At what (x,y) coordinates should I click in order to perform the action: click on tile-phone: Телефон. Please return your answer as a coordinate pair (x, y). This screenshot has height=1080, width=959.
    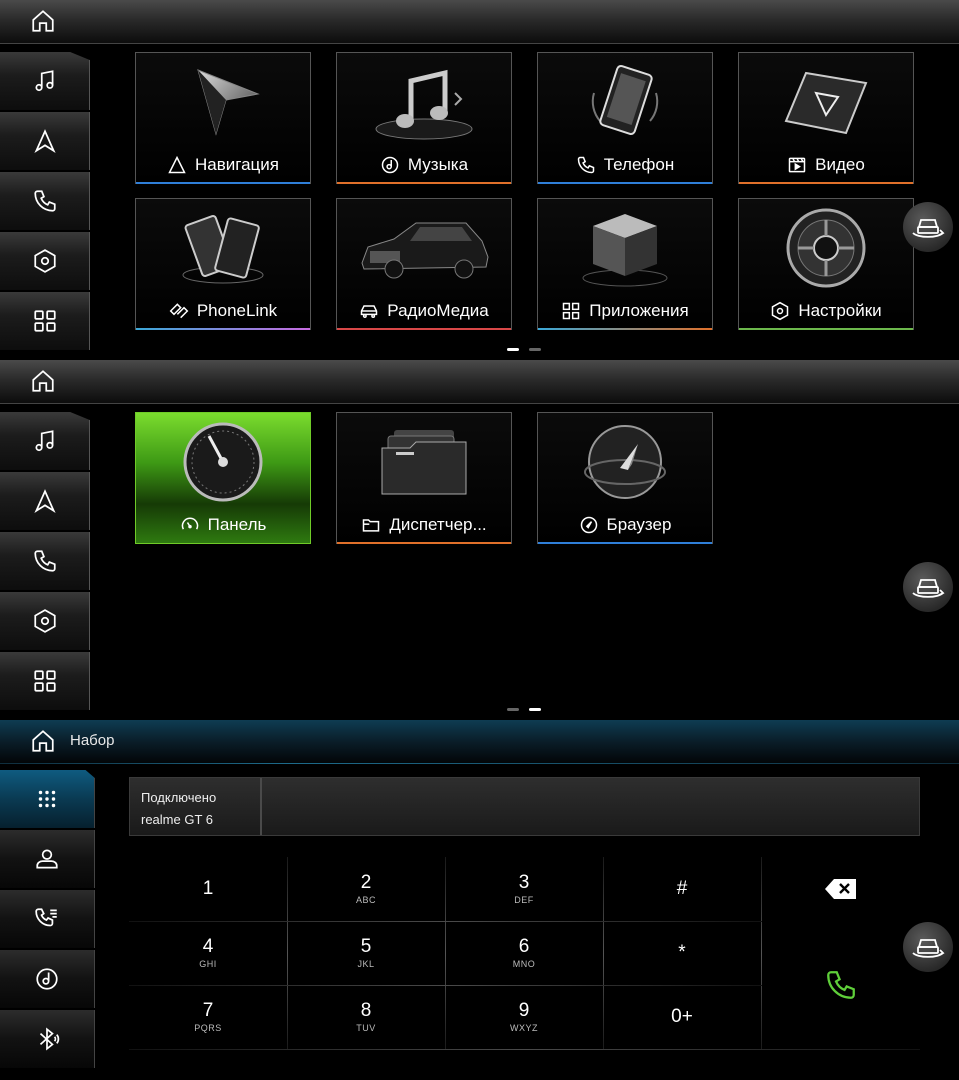
    Looking at the image, I should click on (625, 118).